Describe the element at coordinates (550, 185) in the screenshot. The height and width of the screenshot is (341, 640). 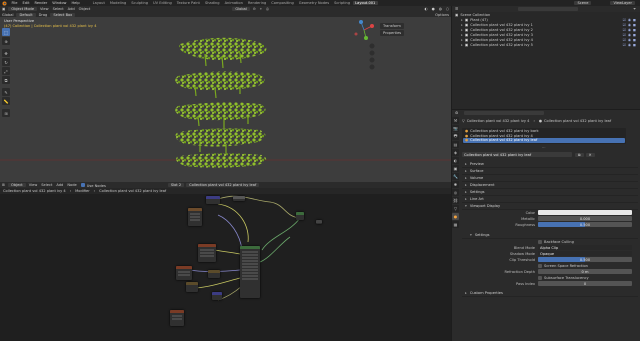
I see `section-displacement: ▸ Displacement` at that location.